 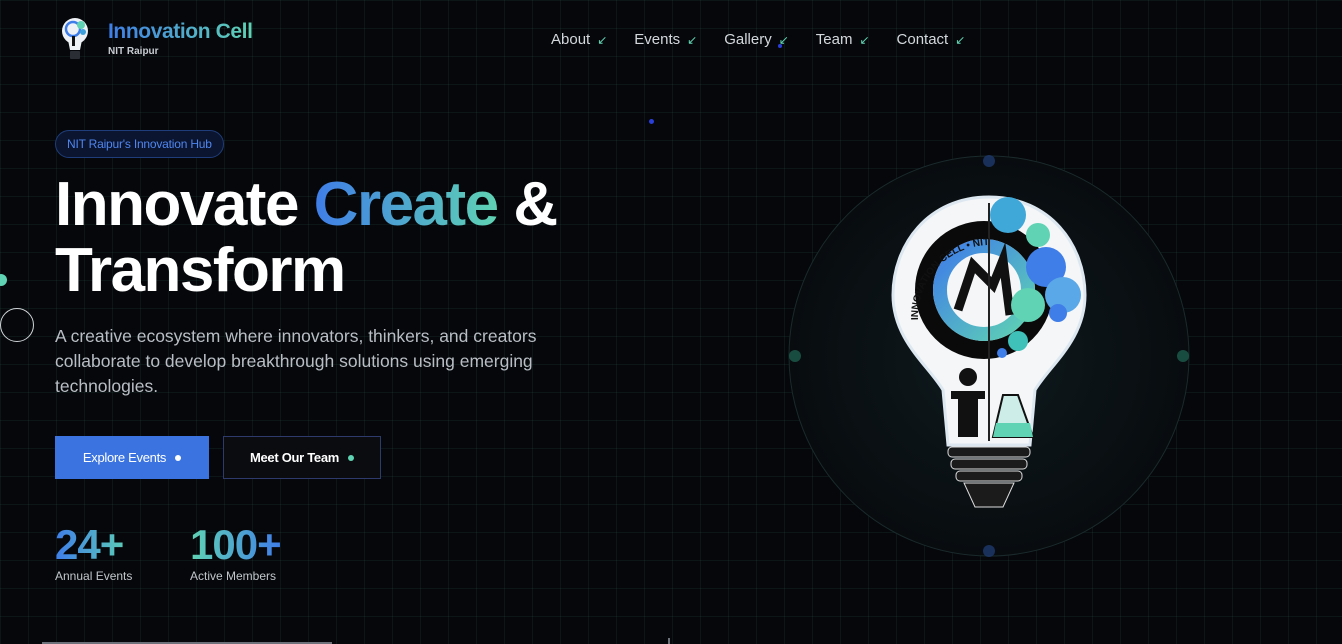 I want to click on main-nav: About ↙ Events ↙ Gallery ↙ Team ↙ Contact ↙, so click(x=771, y=39).